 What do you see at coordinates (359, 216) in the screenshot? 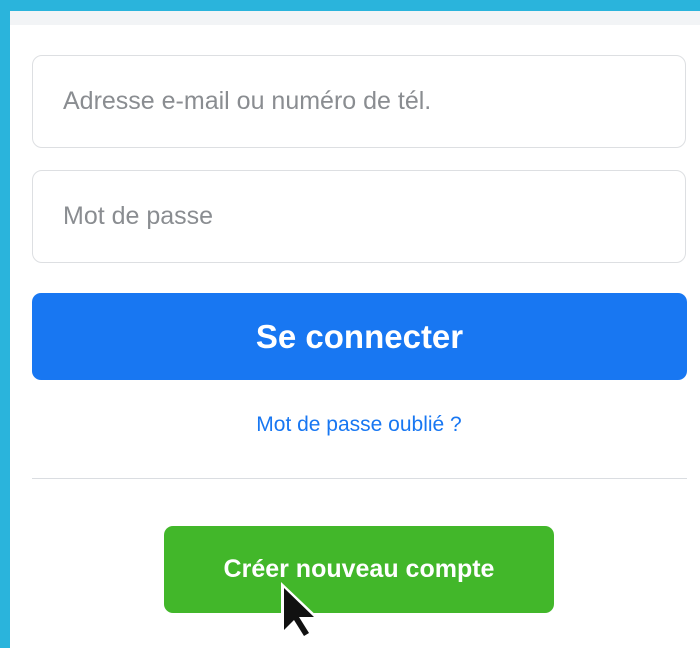
I see `password-input: Mot de passe` at bounding box center [359, 216].